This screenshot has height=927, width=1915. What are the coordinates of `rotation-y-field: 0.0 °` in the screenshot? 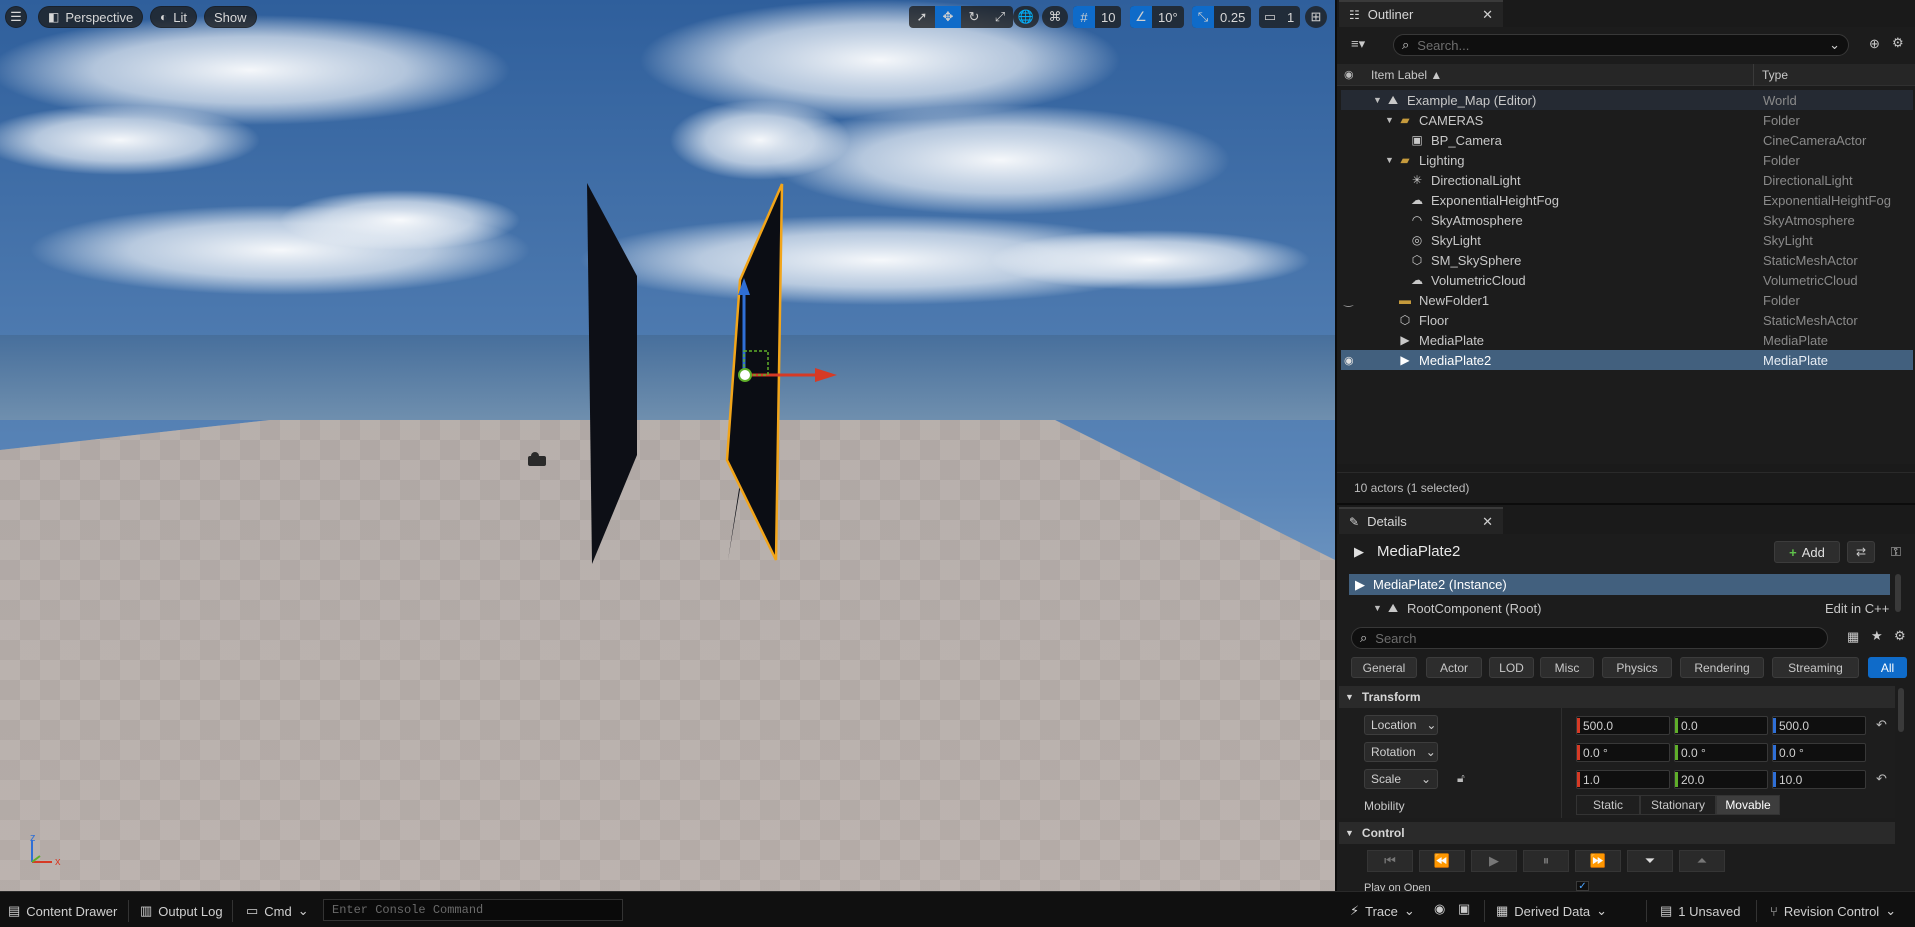 It's located at (1721, 752).